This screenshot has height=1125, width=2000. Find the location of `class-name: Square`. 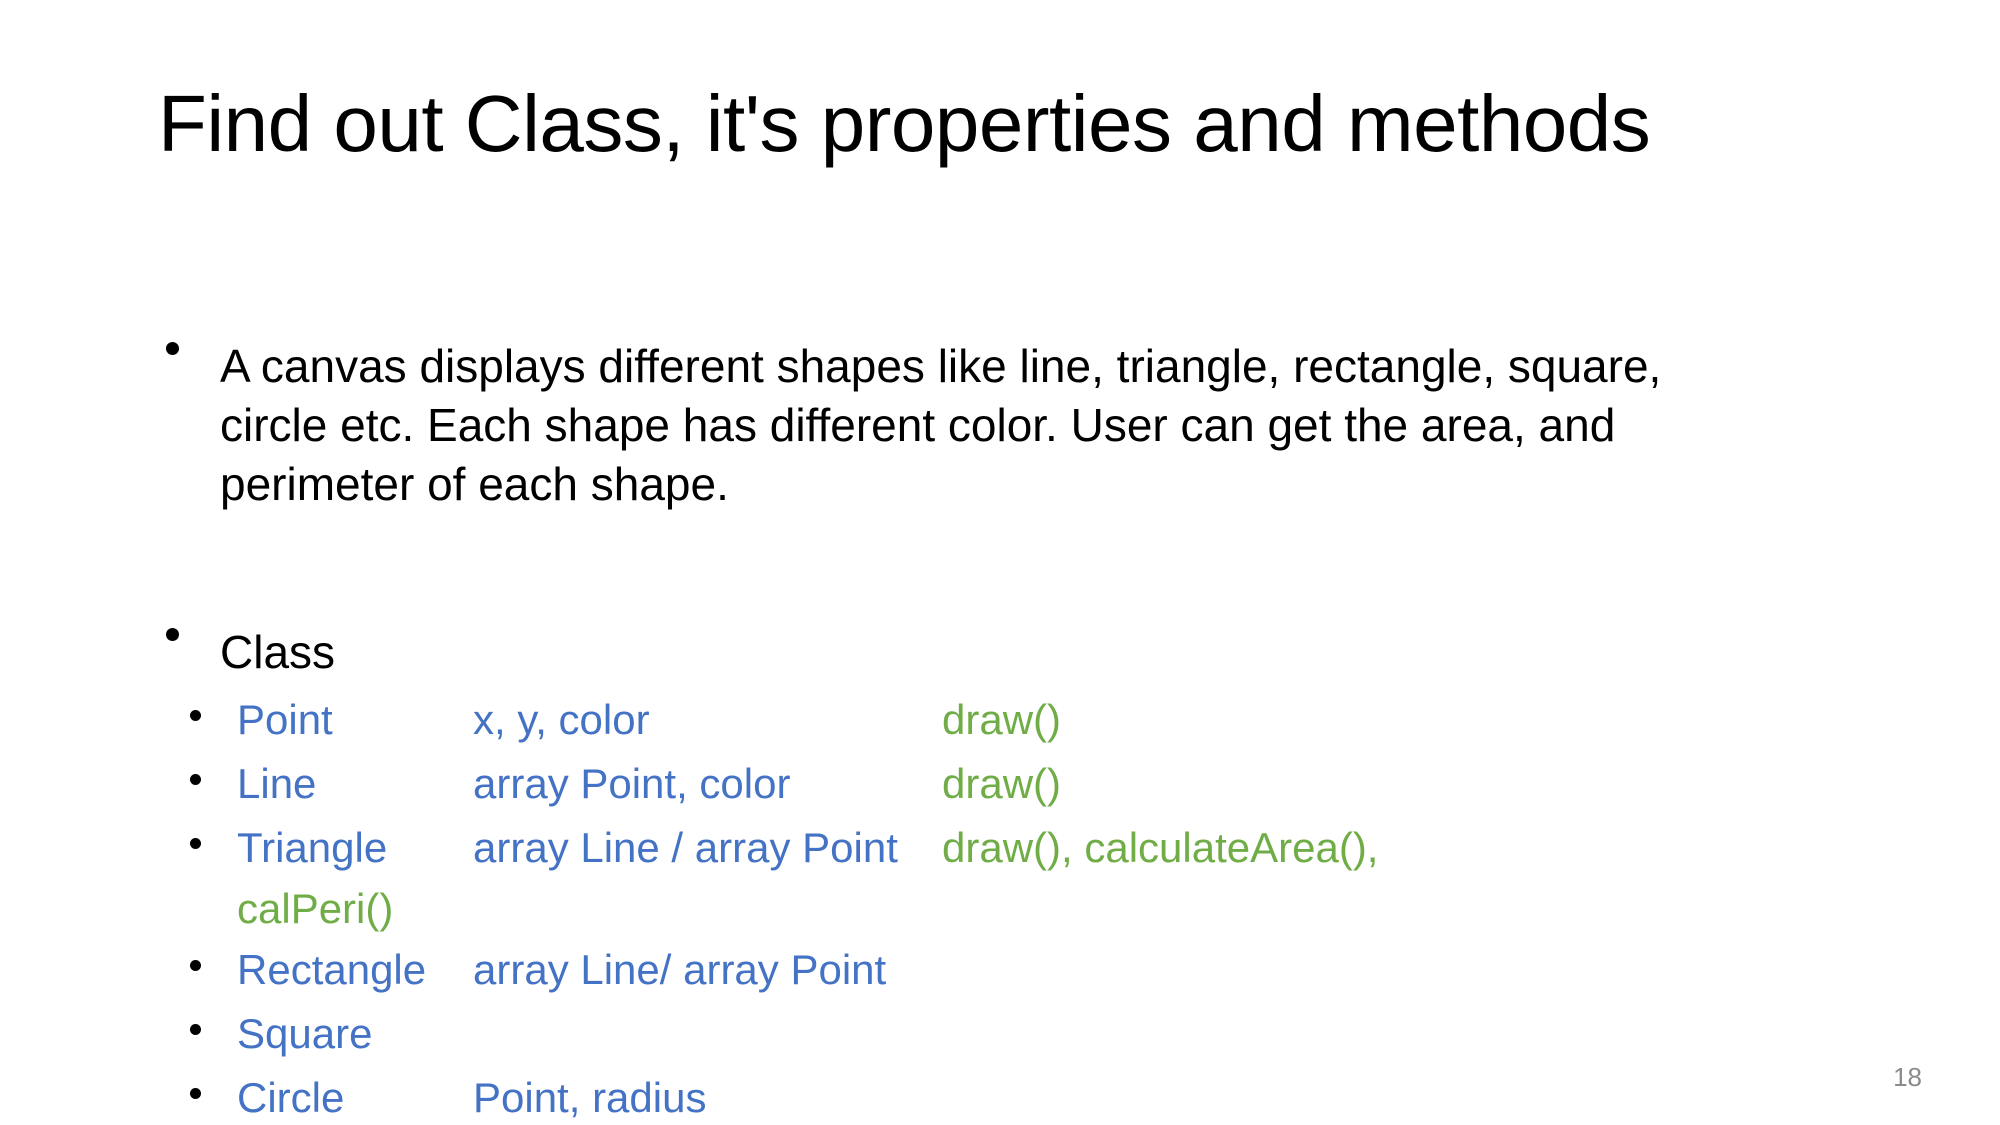

class-name: Square is located at coordinates (305, 1033).